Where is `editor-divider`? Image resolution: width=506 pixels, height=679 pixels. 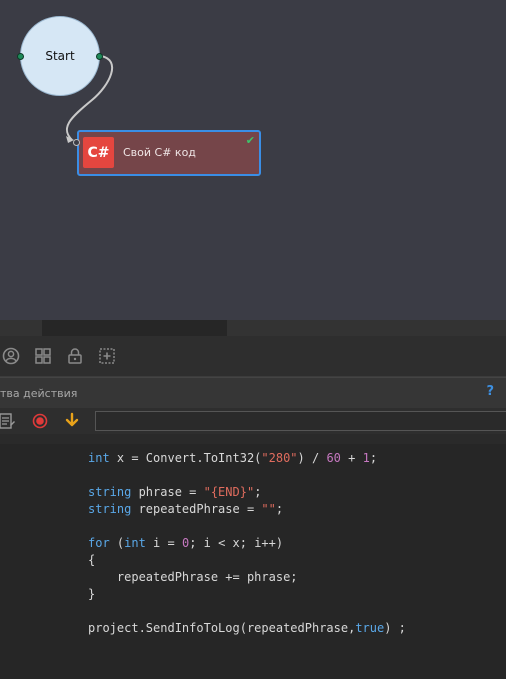 editor-divider is located at coordinates (253, 439).